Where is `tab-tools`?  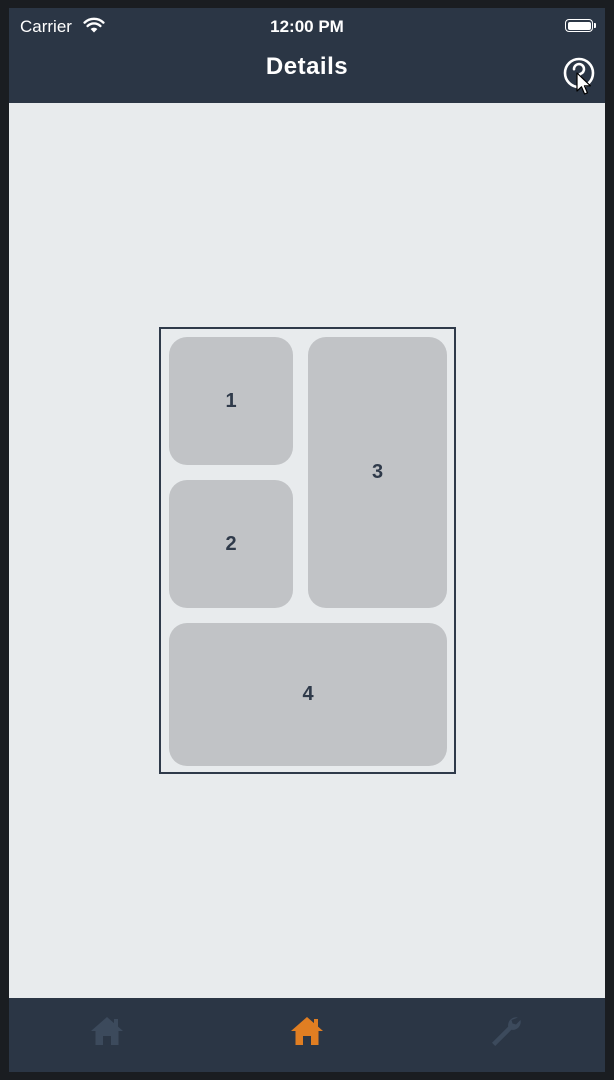 tab-tools is located at coordinates (505, 1032).